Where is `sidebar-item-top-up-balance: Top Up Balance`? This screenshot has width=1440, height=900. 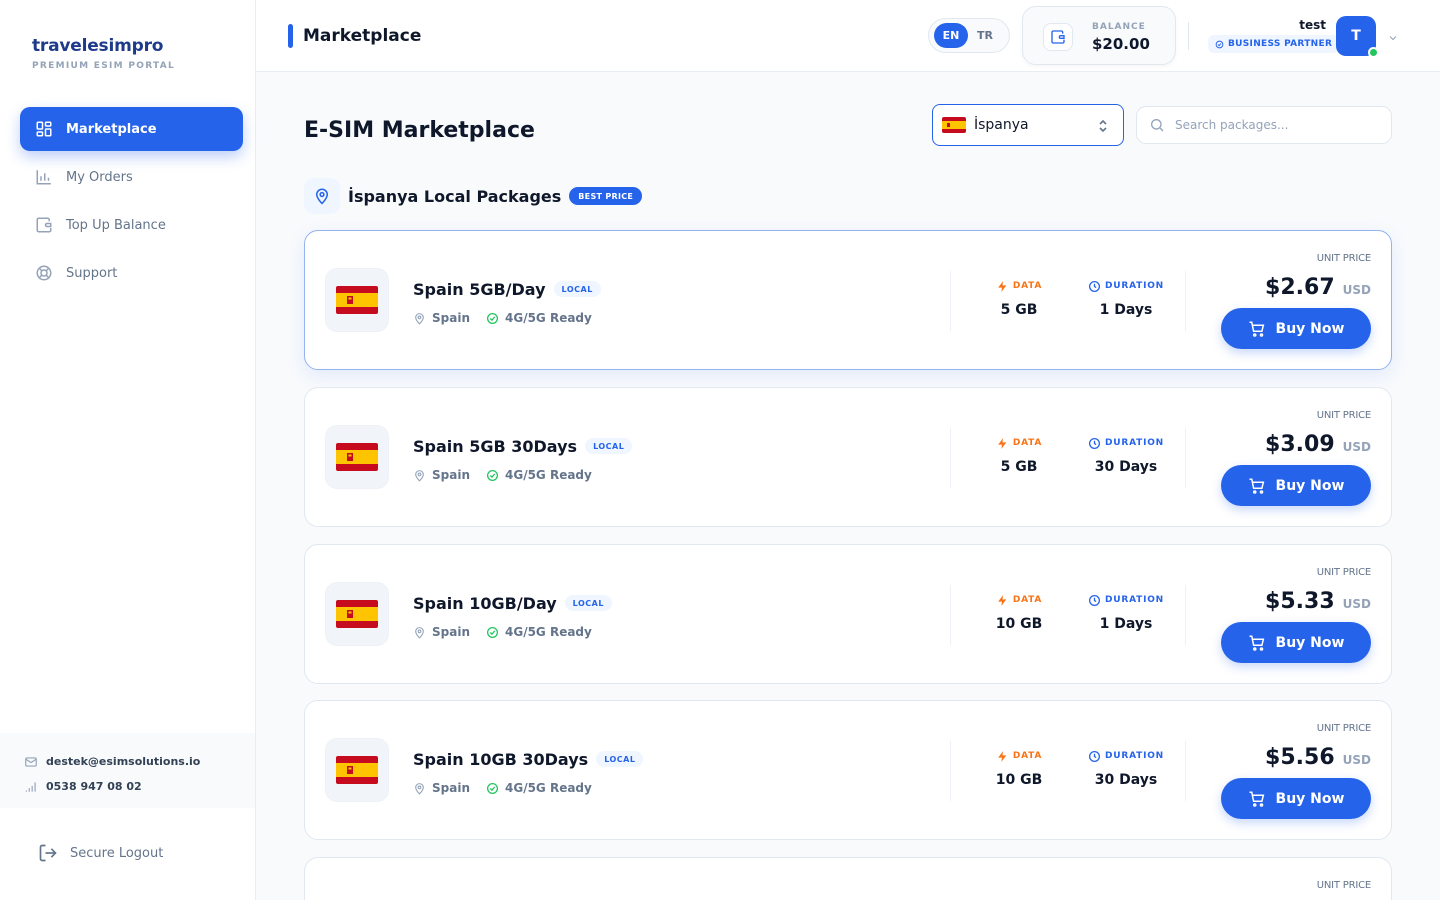 sidebar-item-top-up-balance: Top Up Balance is located at coordinates (131, 225).